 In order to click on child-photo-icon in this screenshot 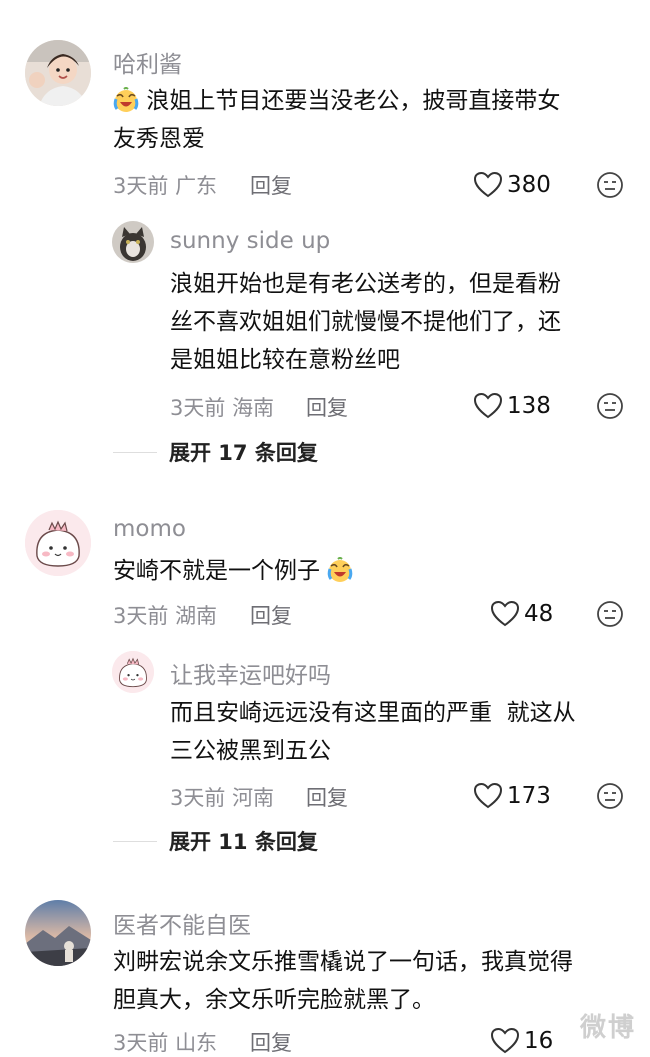, I will do `click(58, 73)`.